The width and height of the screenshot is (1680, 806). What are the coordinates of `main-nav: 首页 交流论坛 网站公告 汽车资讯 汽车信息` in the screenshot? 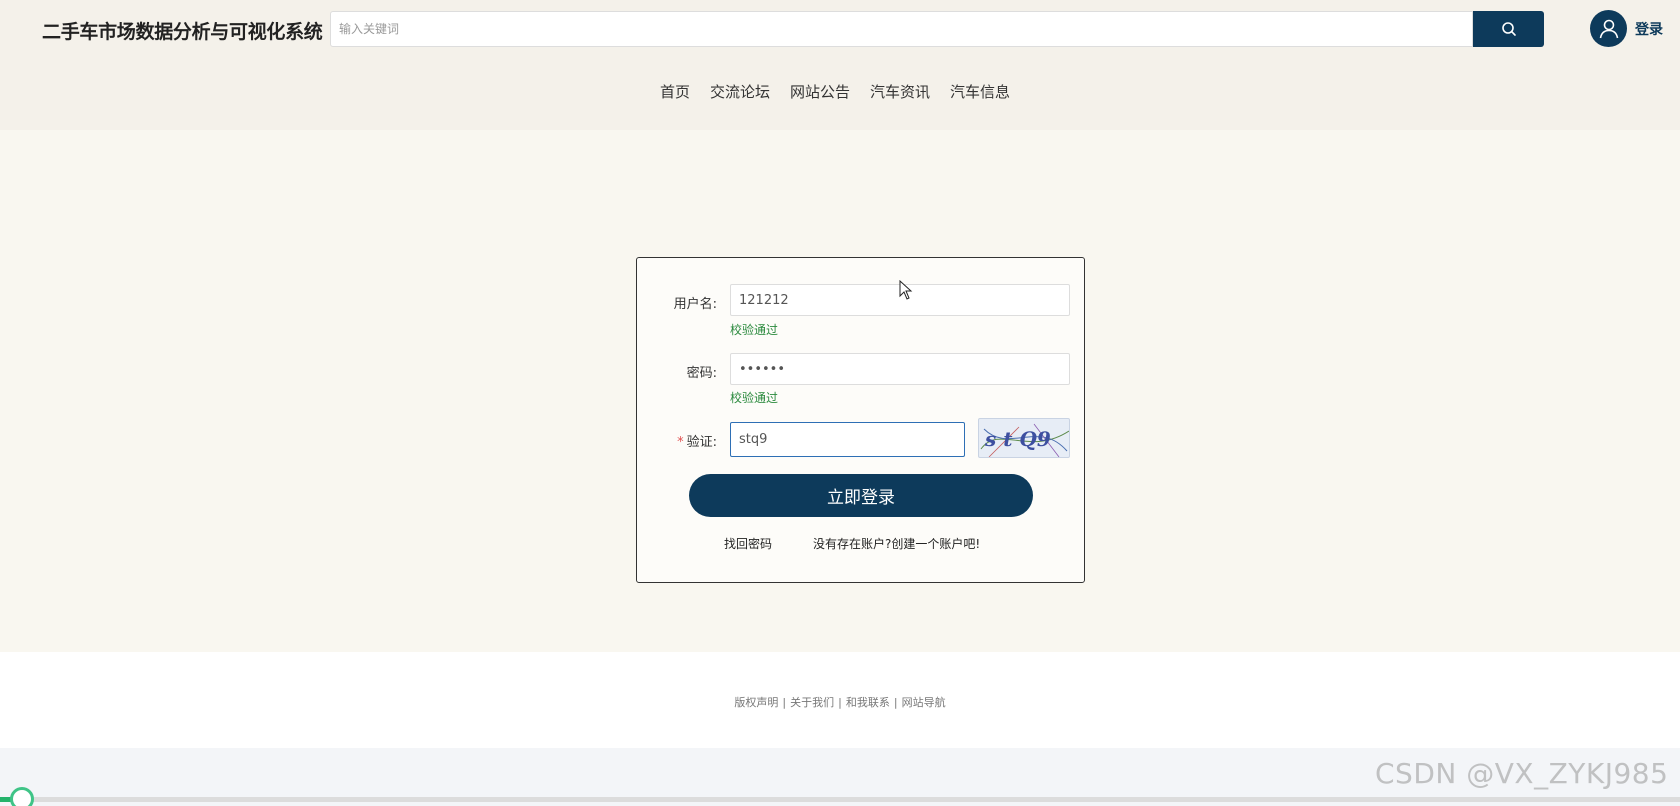 It's located at (840, 91).